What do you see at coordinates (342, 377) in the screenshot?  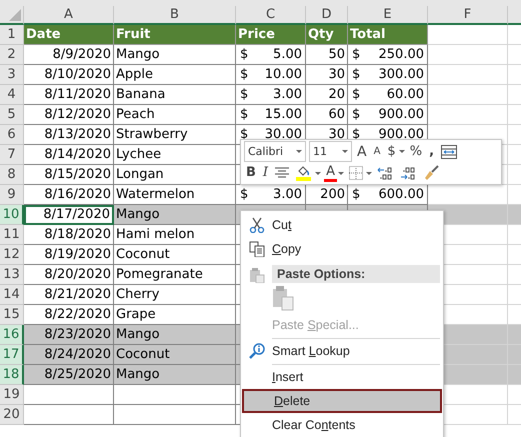 I see `menu-item: Insert` at bounding box center [342, 377].